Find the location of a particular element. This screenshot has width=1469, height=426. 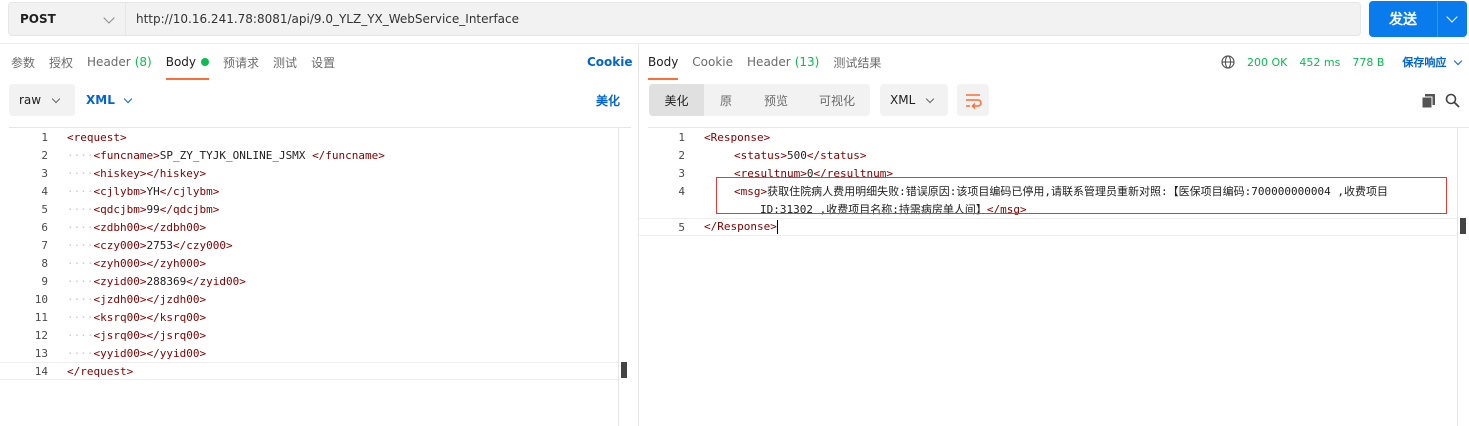

close-tag: </funcname> is located at coordinates (348, 155).